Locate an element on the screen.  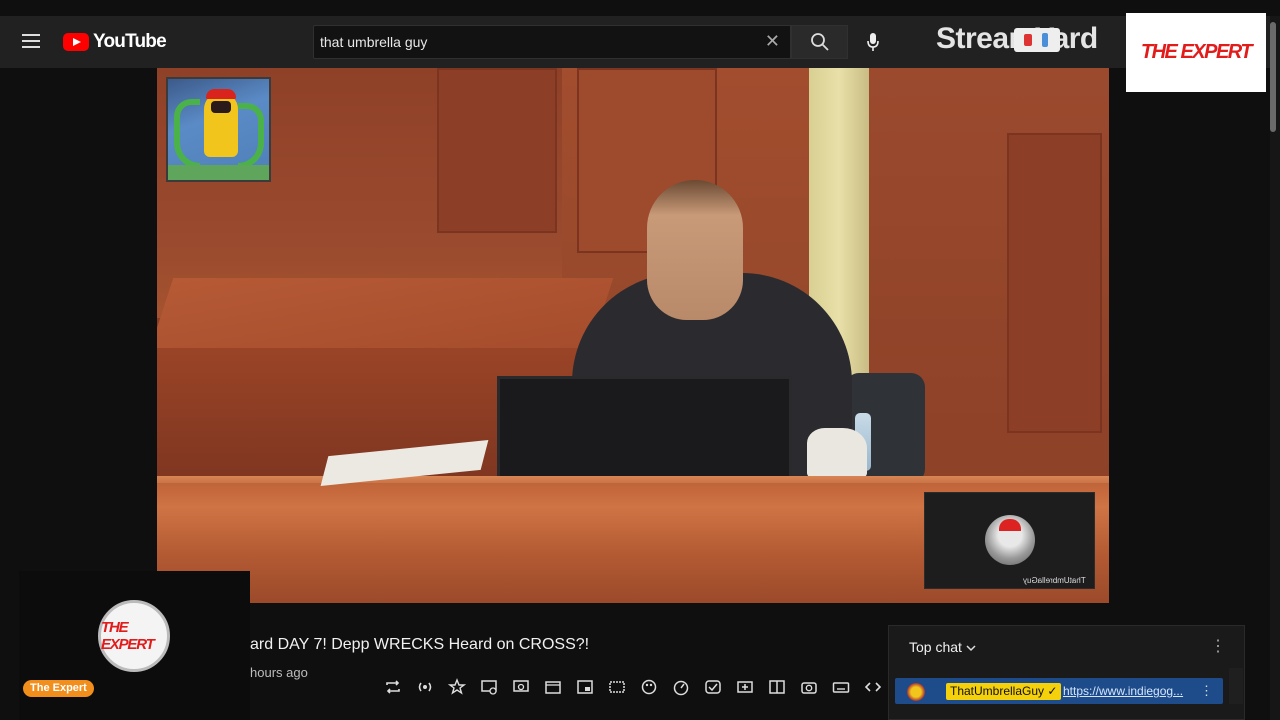
chat-header: Top chat ⋮ is located at coordinates (1066, 647).